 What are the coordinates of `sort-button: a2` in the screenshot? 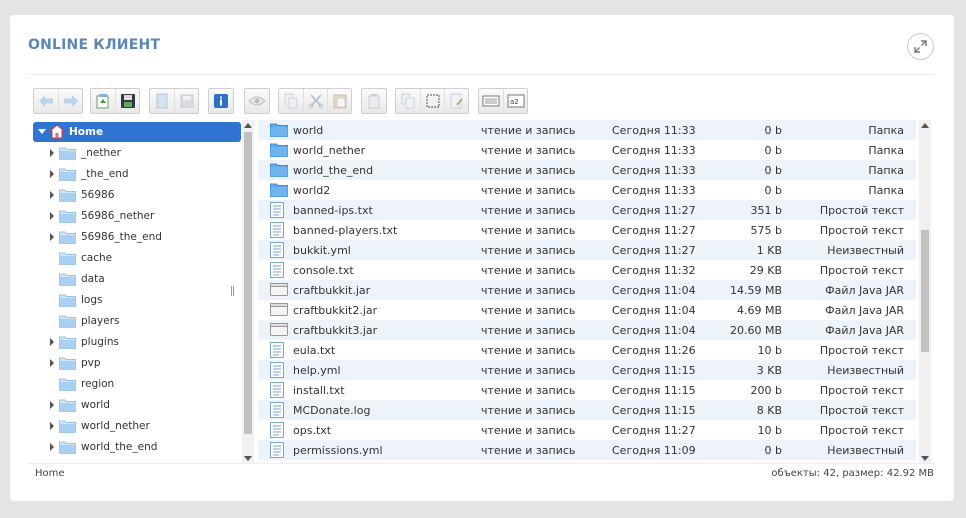 It's located at (515, 101).